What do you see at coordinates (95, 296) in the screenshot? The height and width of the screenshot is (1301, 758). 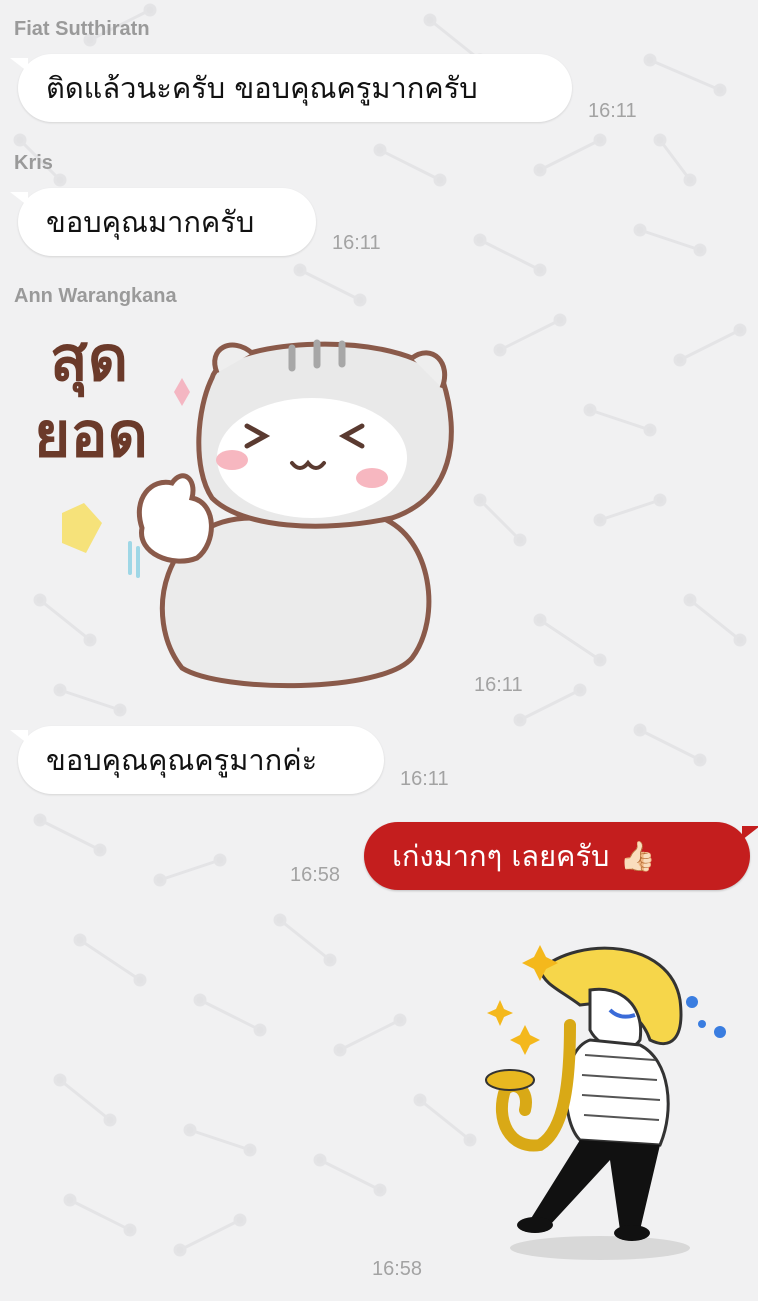 I see `sender-name: Ann Warangkana` at bounding box center [95, 296].